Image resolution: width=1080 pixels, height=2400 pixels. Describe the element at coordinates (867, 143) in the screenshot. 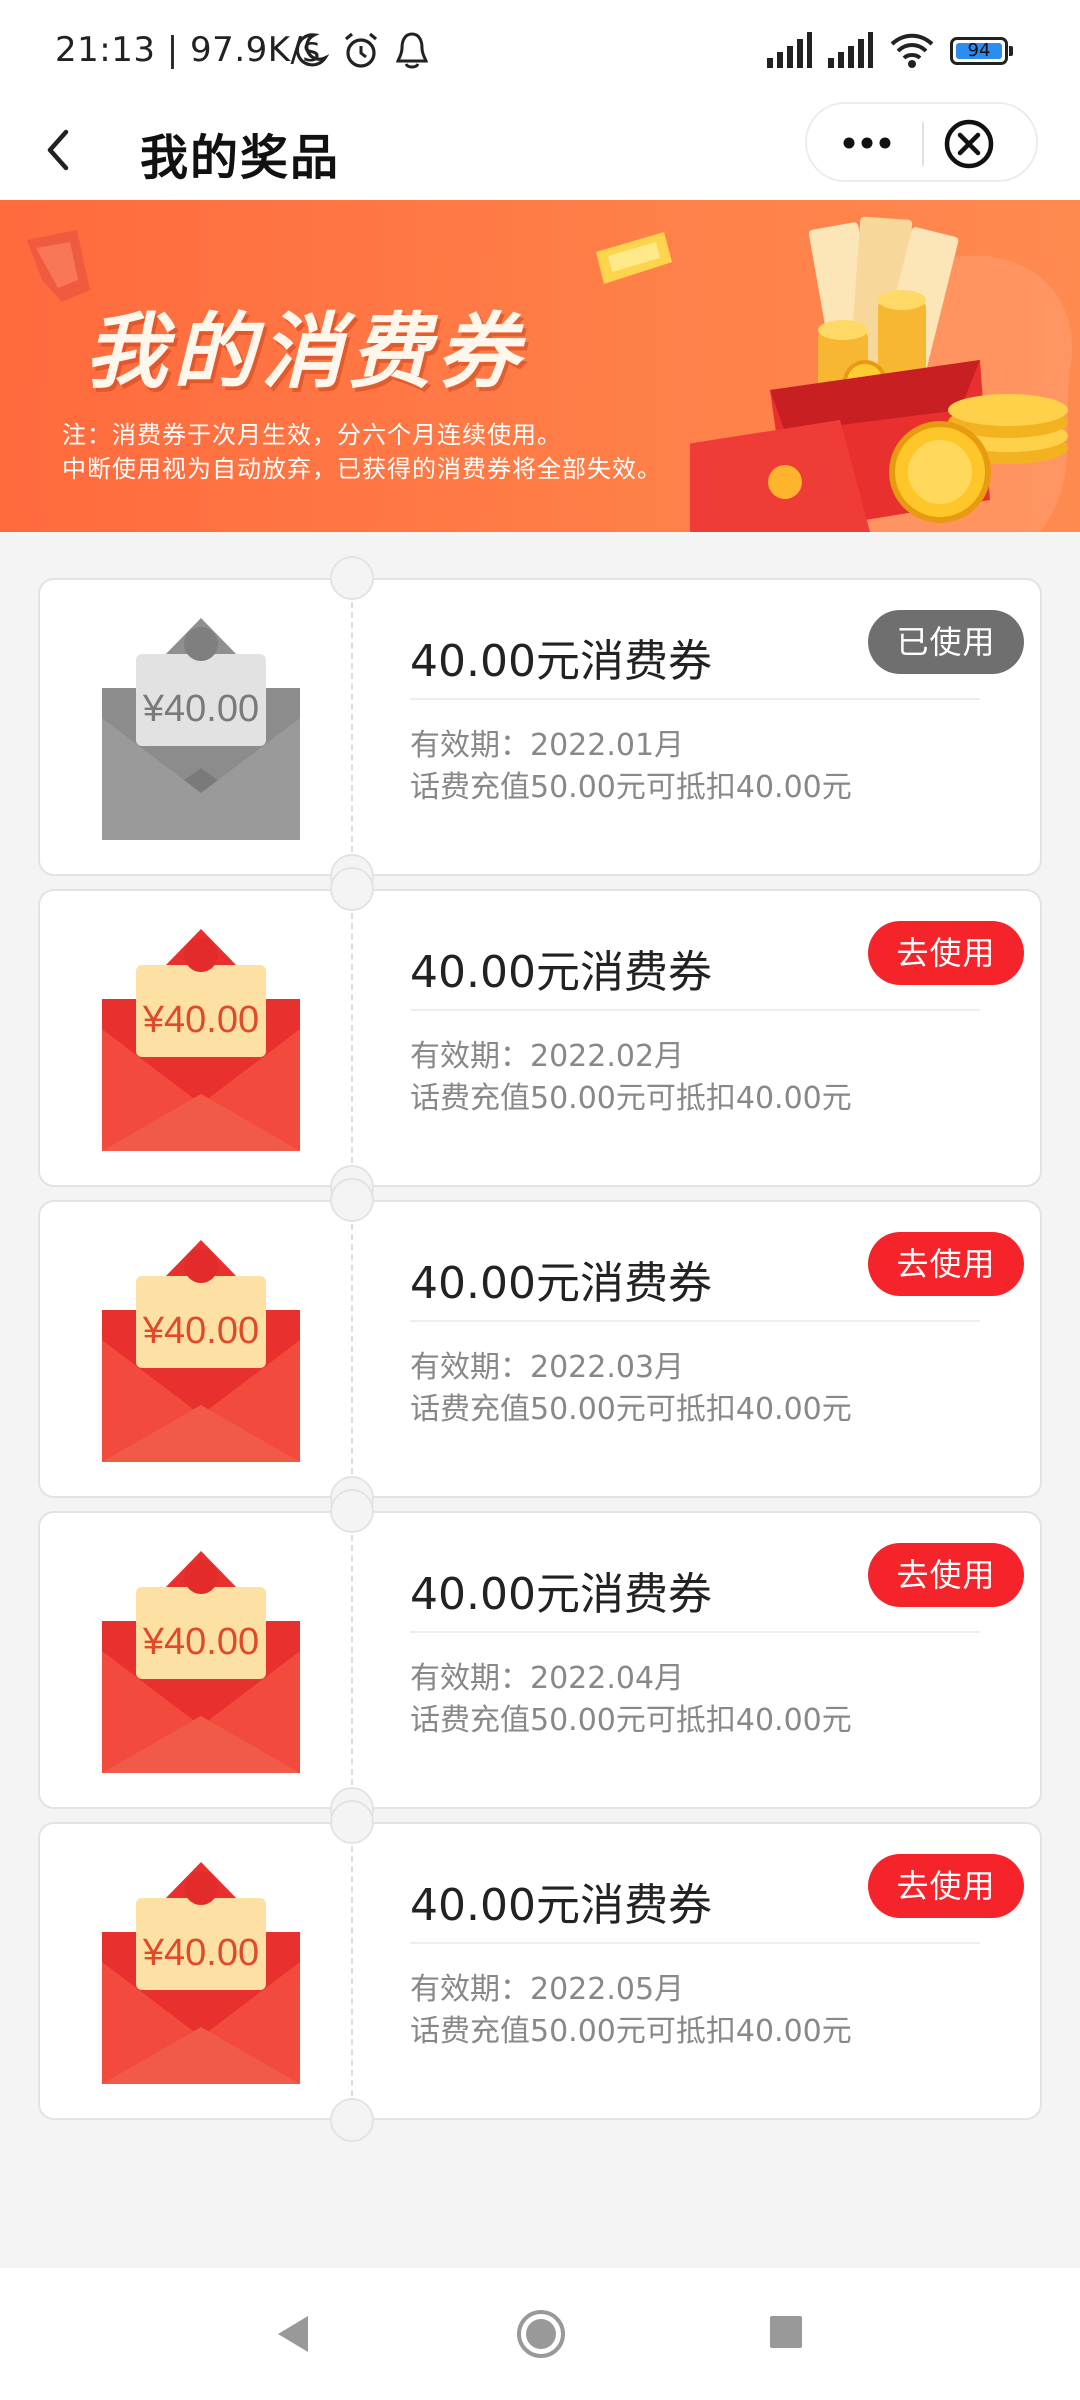

I see `more-dots-icon` at that location.